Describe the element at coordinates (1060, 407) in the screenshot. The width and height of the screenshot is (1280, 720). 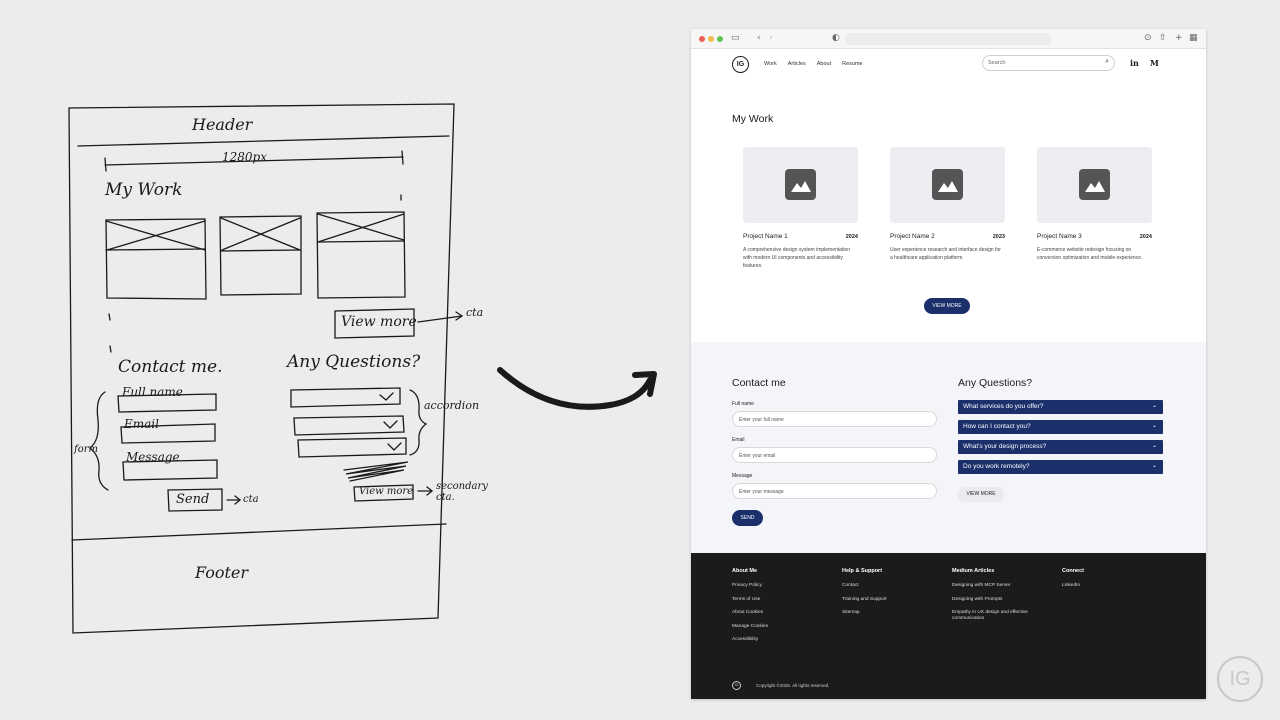
I see `faq-item: What services do you offer? ⌄` at that location.